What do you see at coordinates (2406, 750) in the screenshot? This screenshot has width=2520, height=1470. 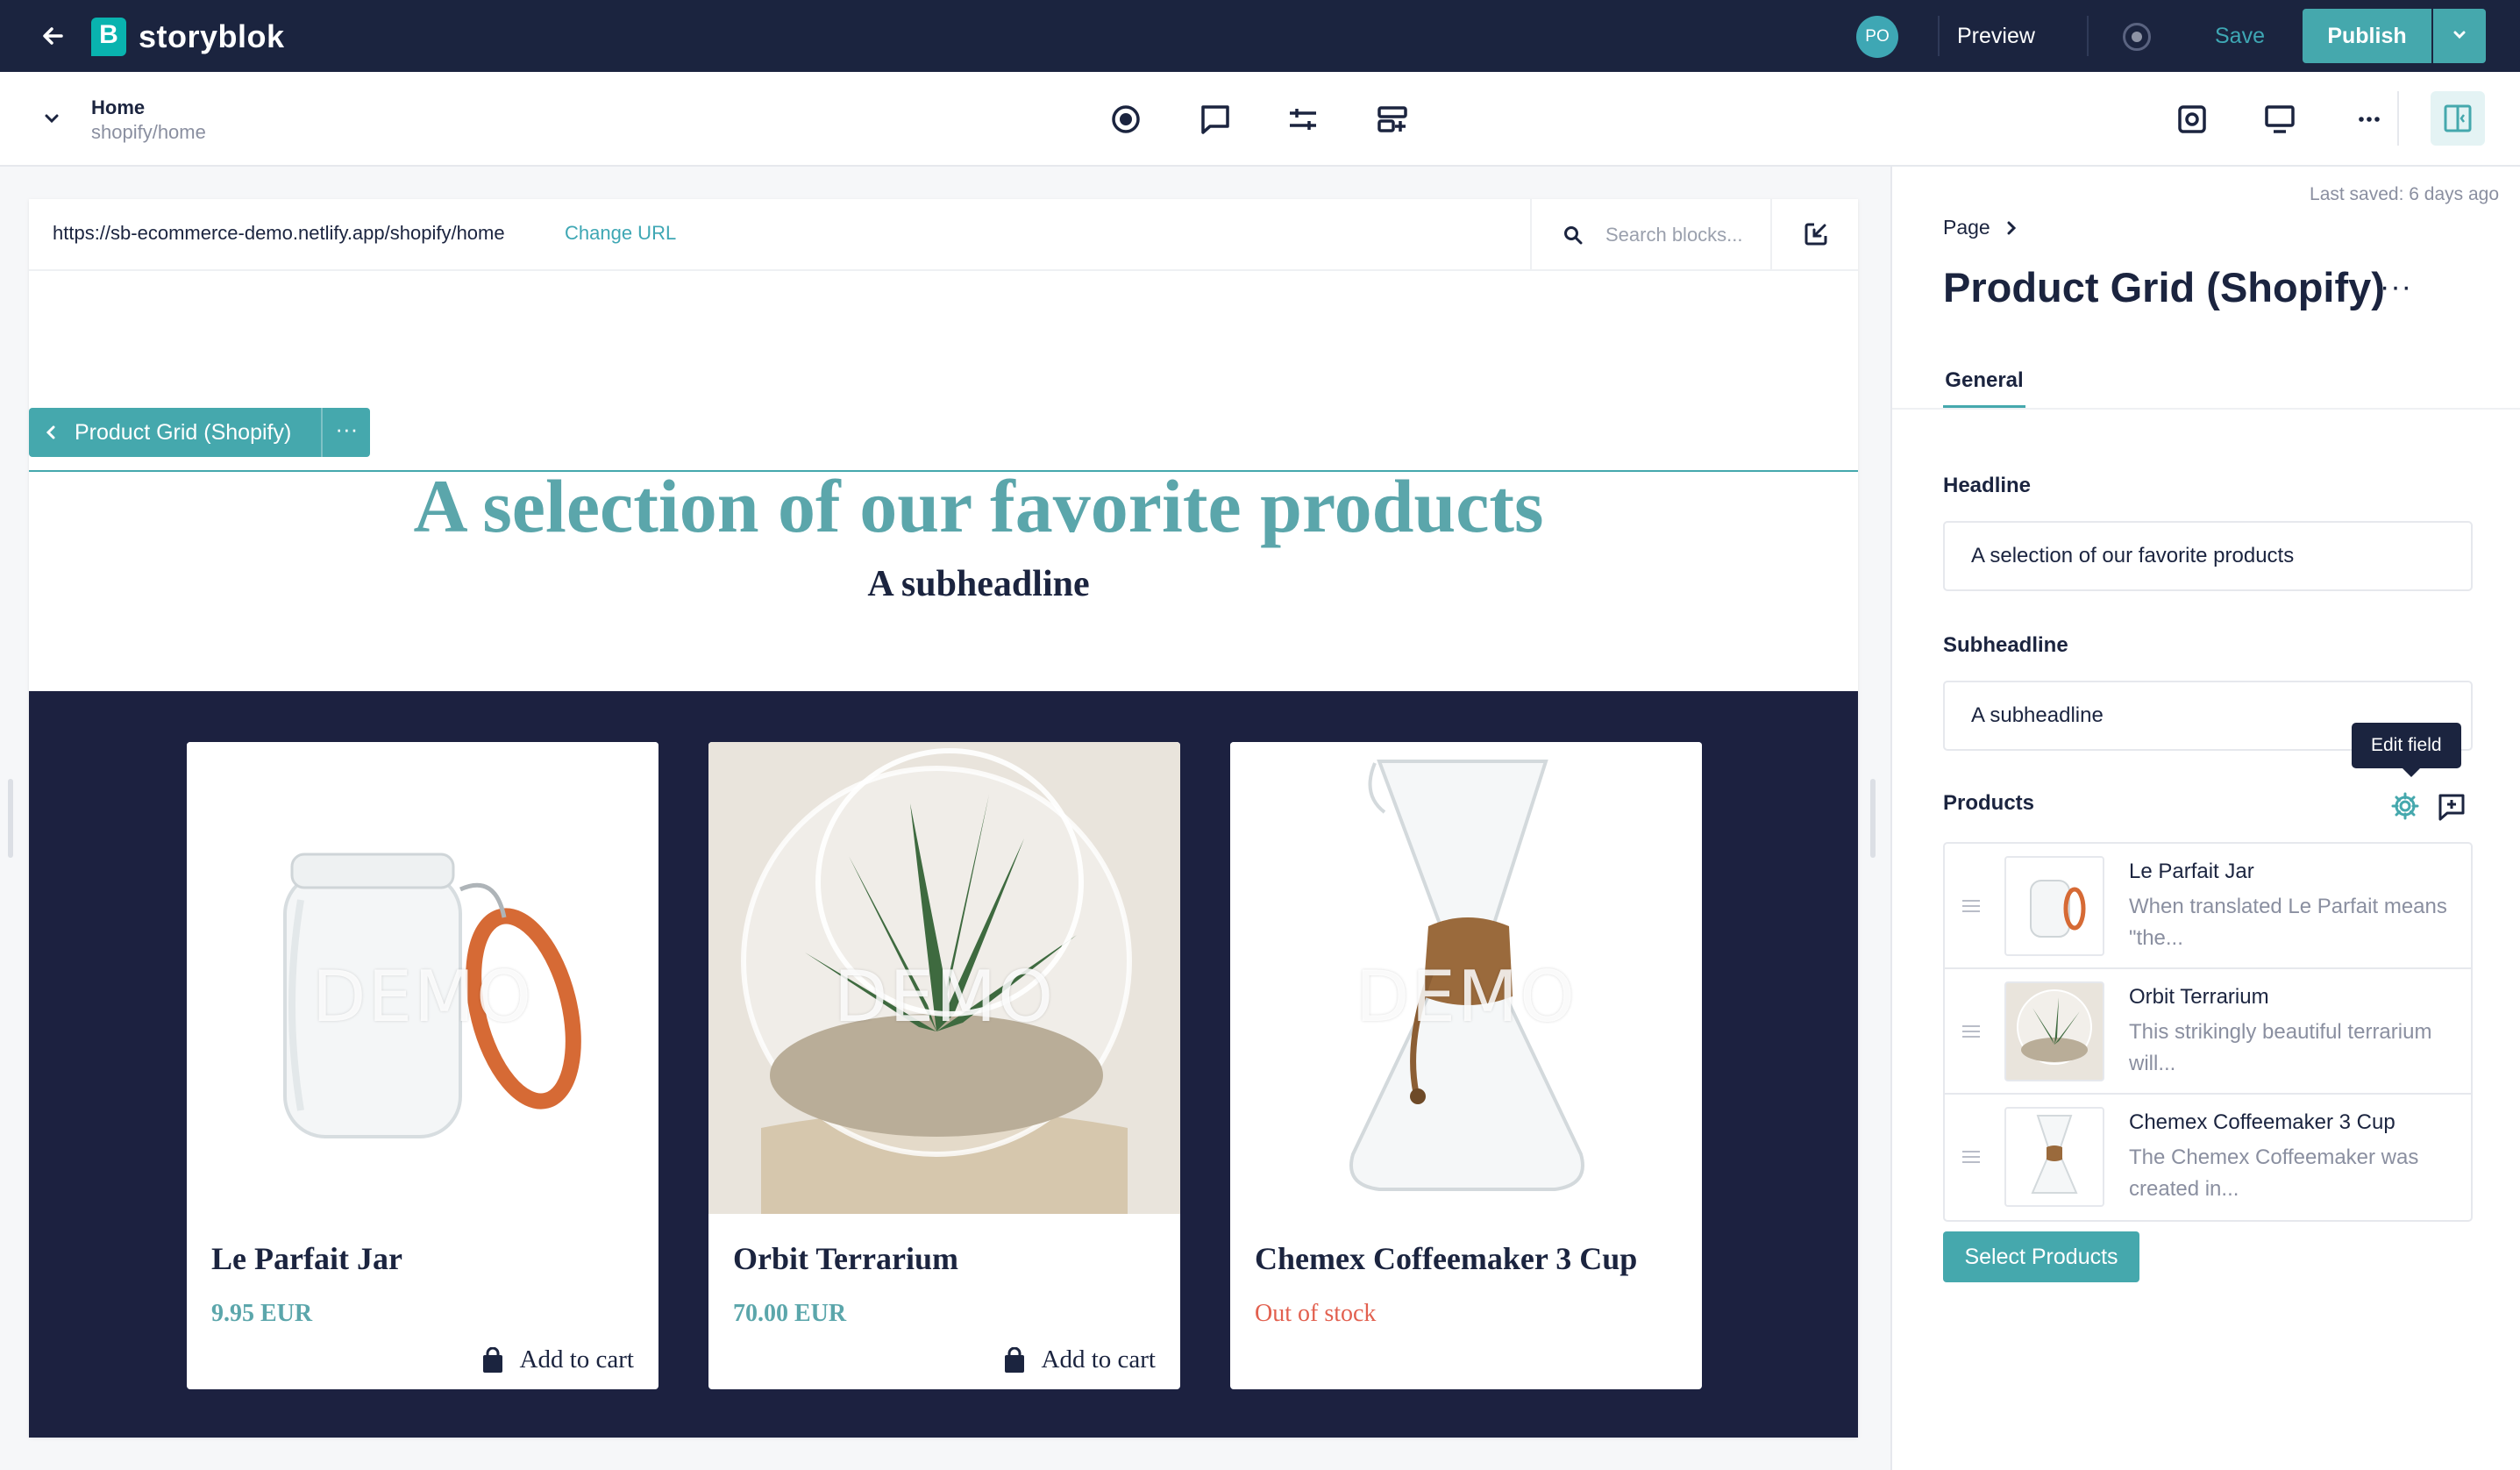 I see `edit-field-tooltip: Edit field` at bounding box center [2406, 750].